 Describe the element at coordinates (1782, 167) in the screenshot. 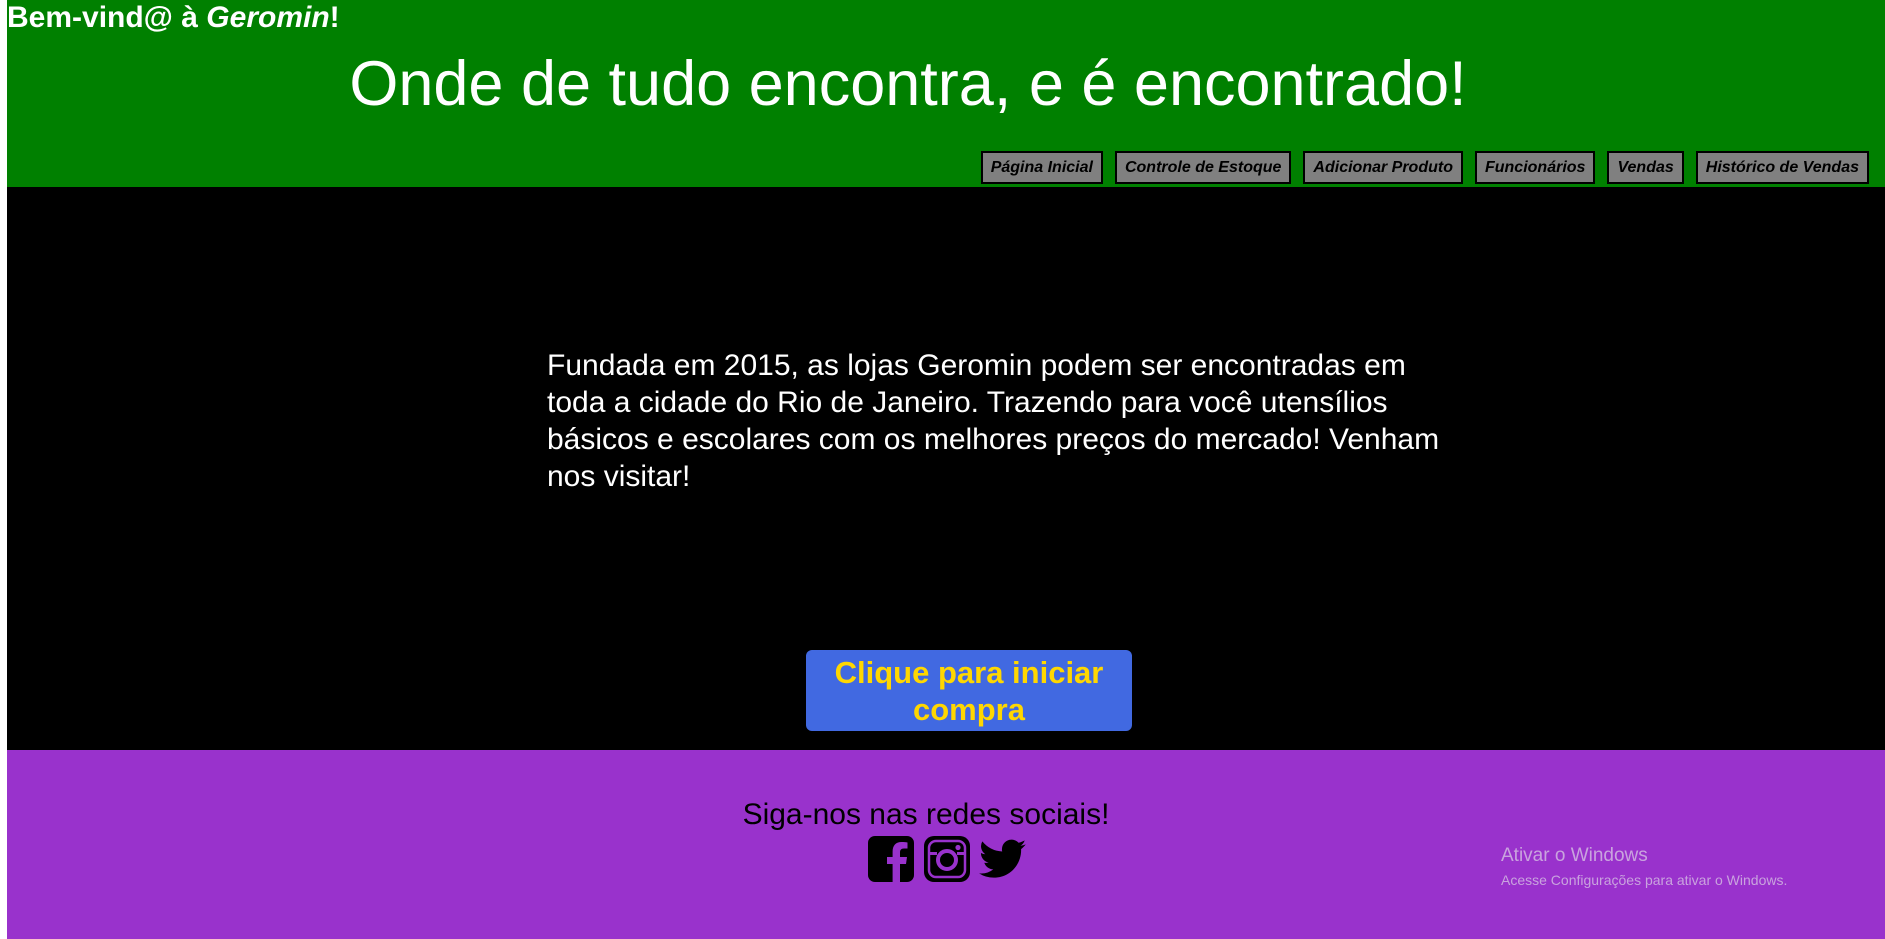

I see `nav-item-historico-de-vendas: Histórico de Vendas` at that location.